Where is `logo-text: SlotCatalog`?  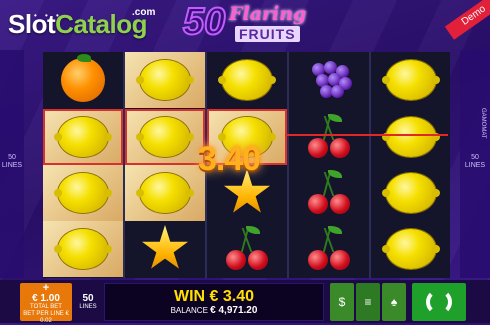
logo-text: SlotCatalog is located at coordinates (77, 24).